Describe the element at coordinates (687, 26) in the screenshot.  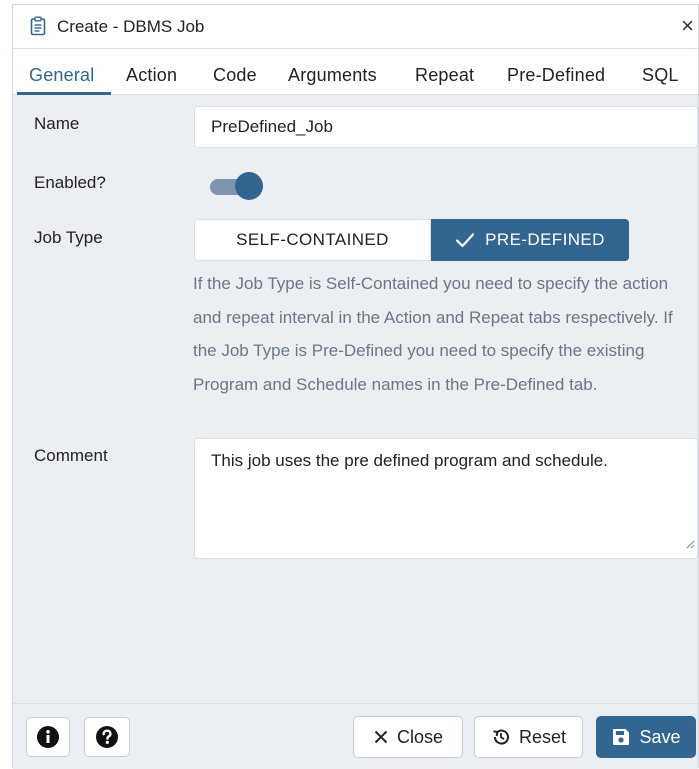
I see `close-icon: ×` at that location.